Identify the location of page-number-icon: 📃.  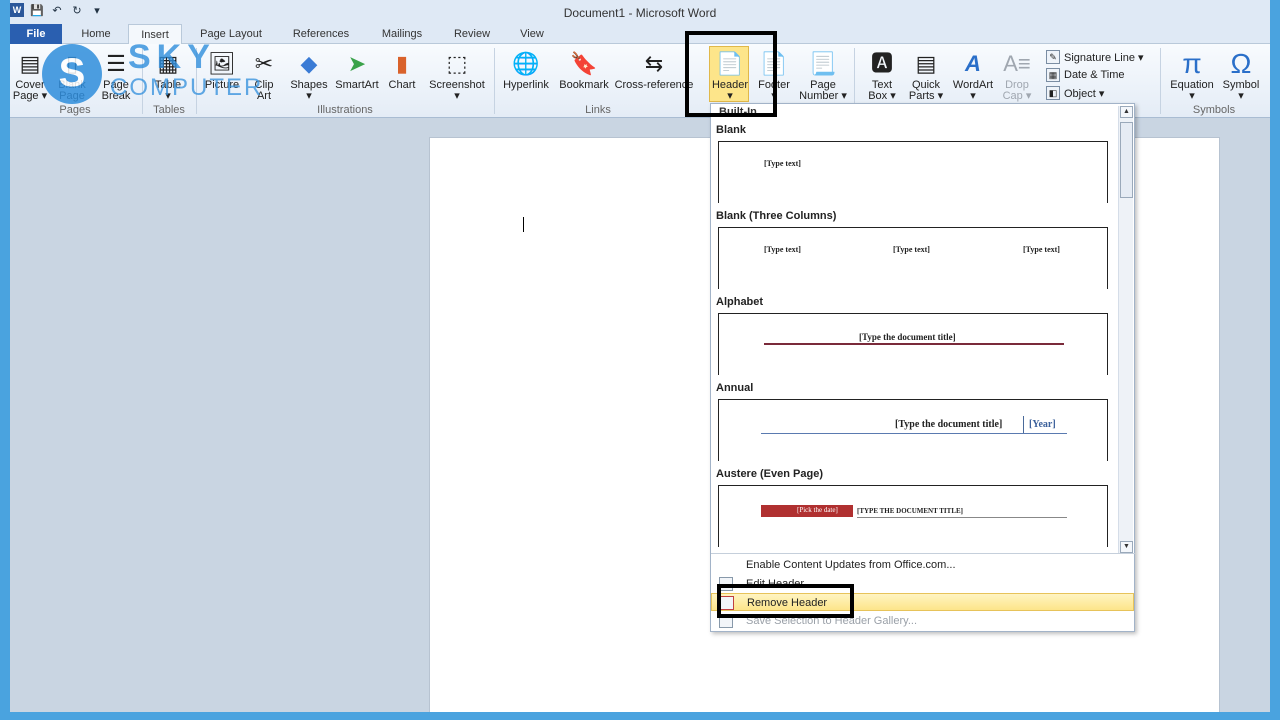
(823, 63).